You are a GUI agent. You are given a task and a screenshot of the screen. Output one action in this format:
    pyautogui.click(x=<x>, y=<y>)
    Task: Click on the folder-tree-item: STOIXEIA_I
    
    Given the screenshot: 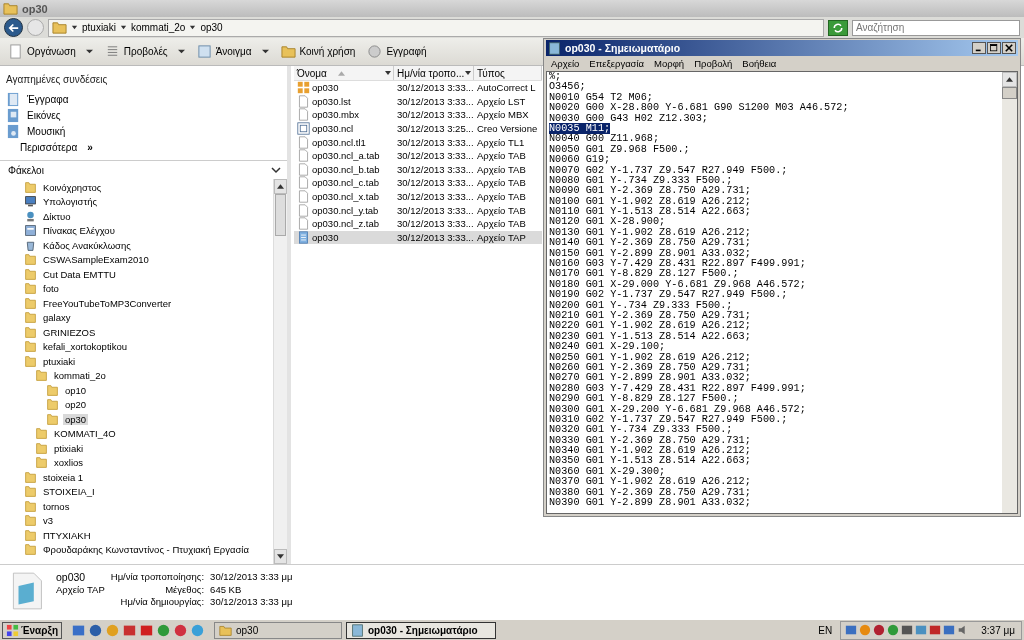 What is the action you would take?
    pyautogui.click(x=69, y=492)
    